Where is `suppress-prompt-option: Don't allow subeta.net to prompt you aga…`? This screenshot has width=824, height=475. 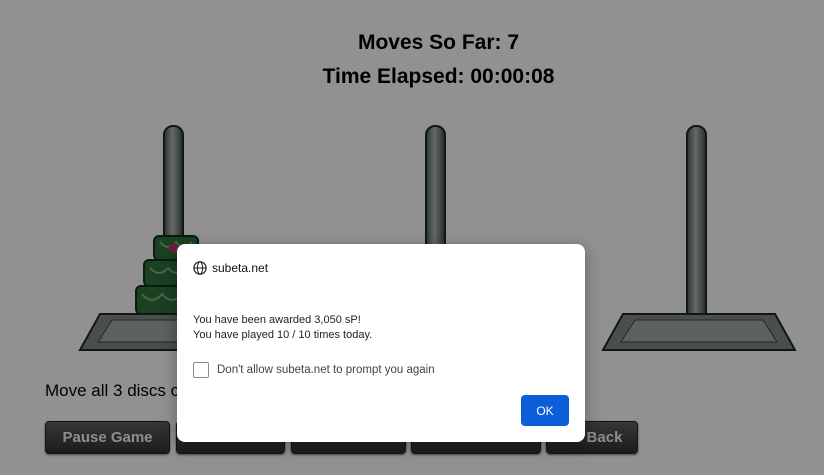 suppress-prompt-option: Don't allow subeta.net to prompt you aga… is located at coordinates (314, 370).